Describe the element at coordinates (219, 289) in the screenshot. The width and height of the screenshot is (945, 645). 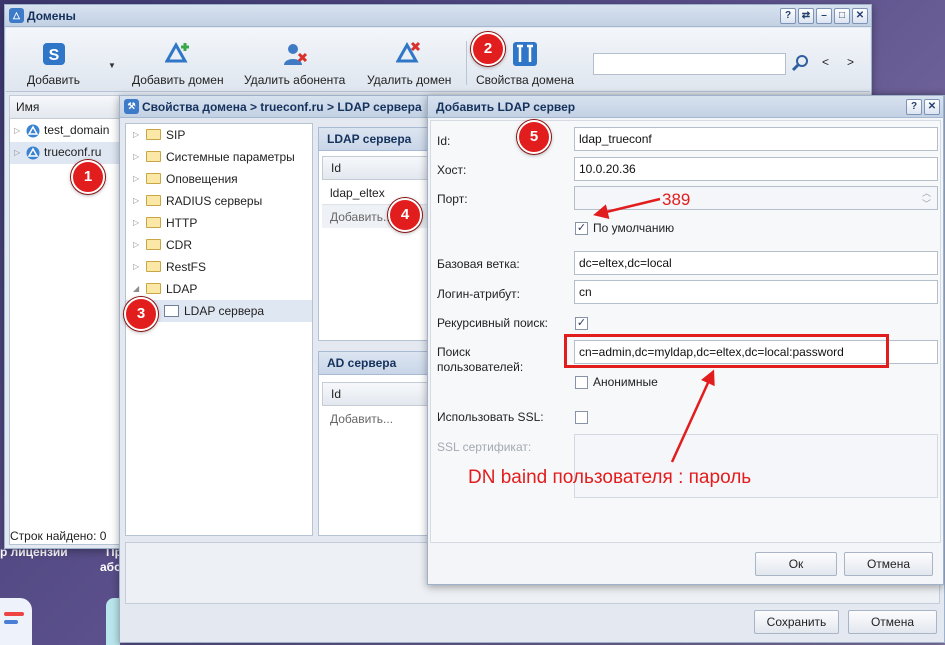
I see `tree-item-ldap: ◢ LDAP` at that location.